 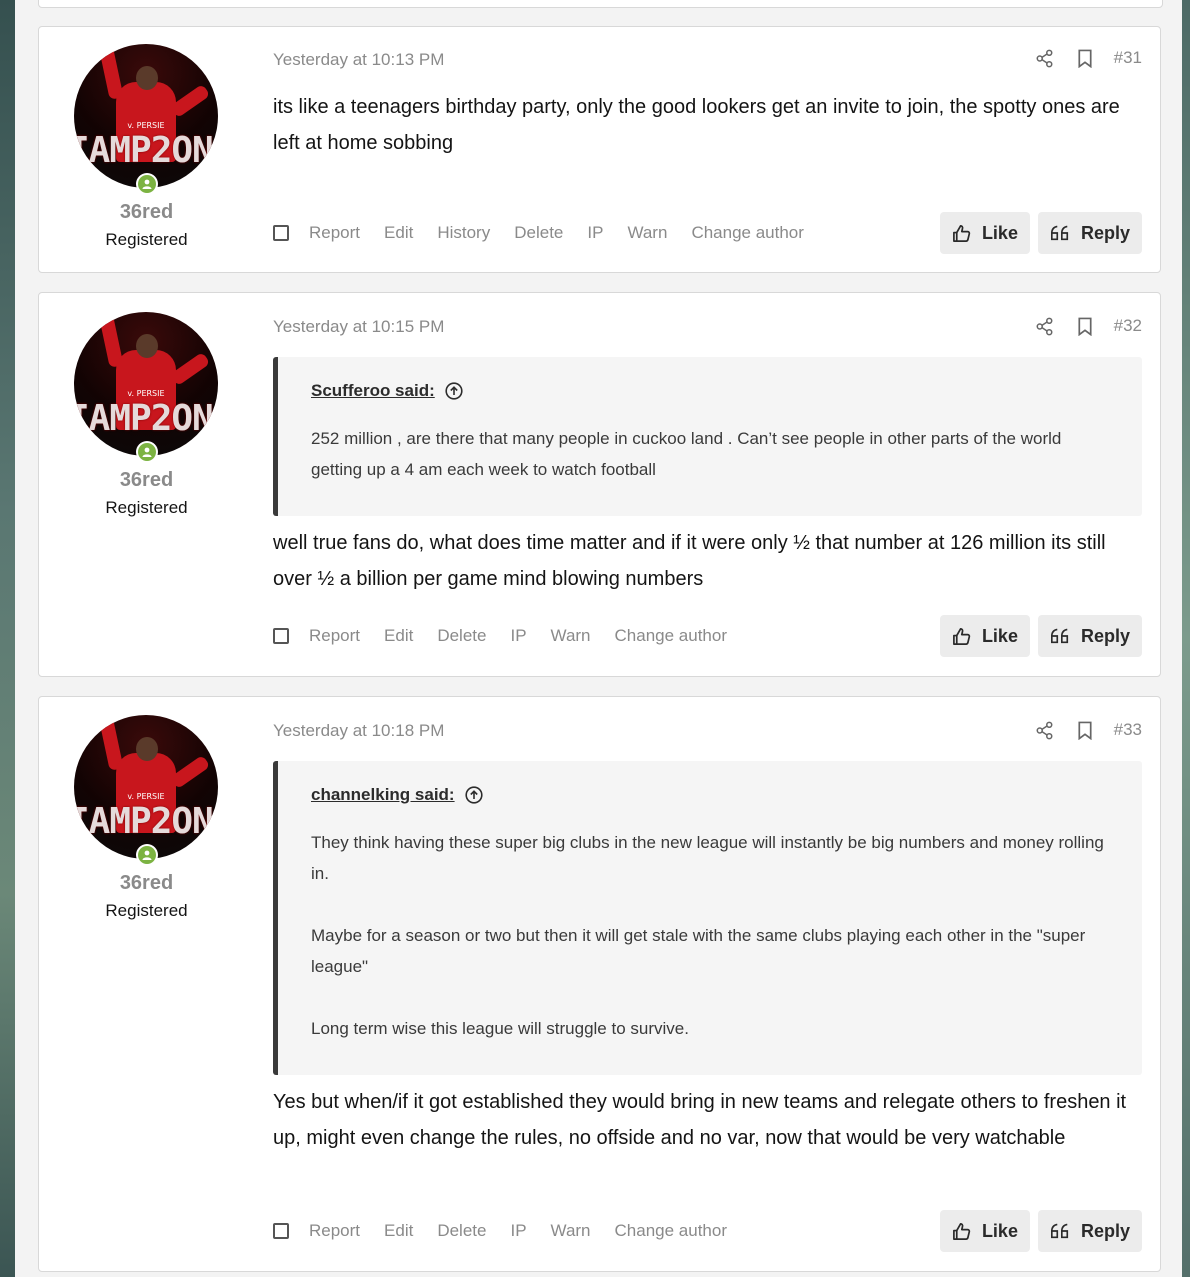 I want to click on previous-post-edge, so click(x=600, y=4).